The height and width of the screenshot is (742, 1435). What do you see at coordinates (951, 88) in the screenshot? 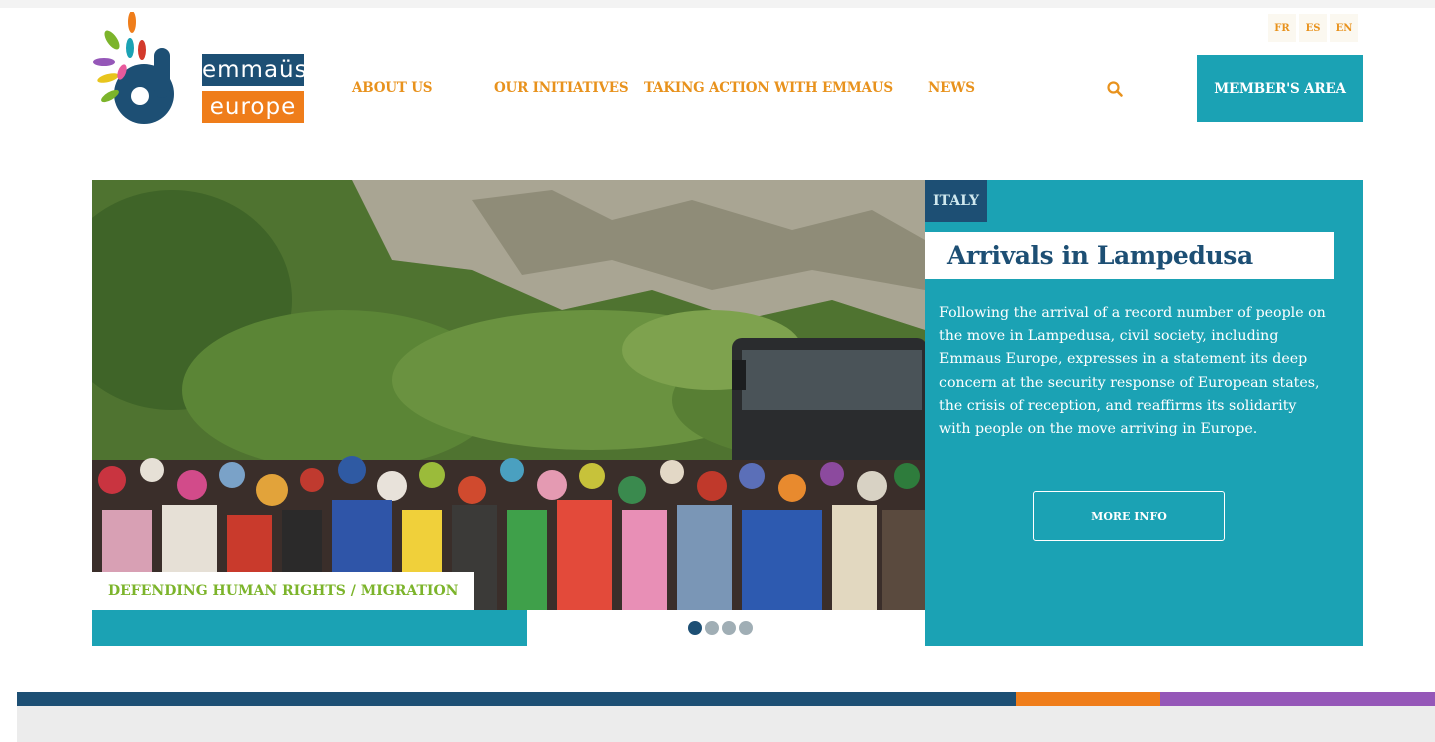
I see `nav-news: NEWS` at bounding box center [951, 88].